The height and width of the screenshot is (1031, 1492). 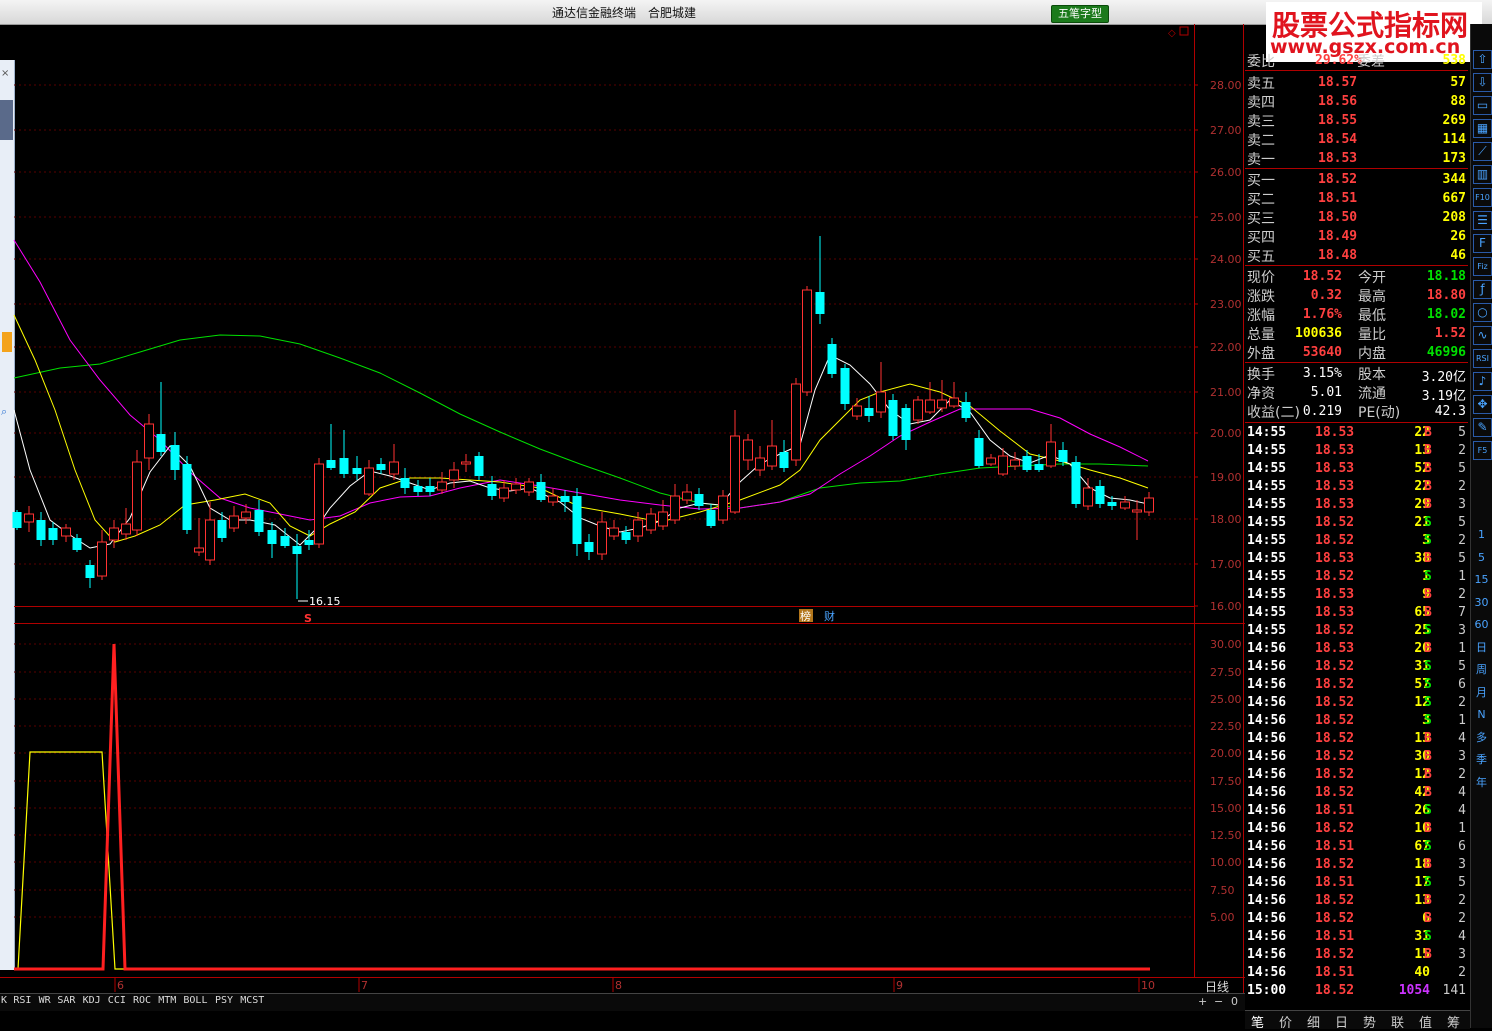 I want to click on input-mode-button: 五笔字型, so click(x=1080, y=14).